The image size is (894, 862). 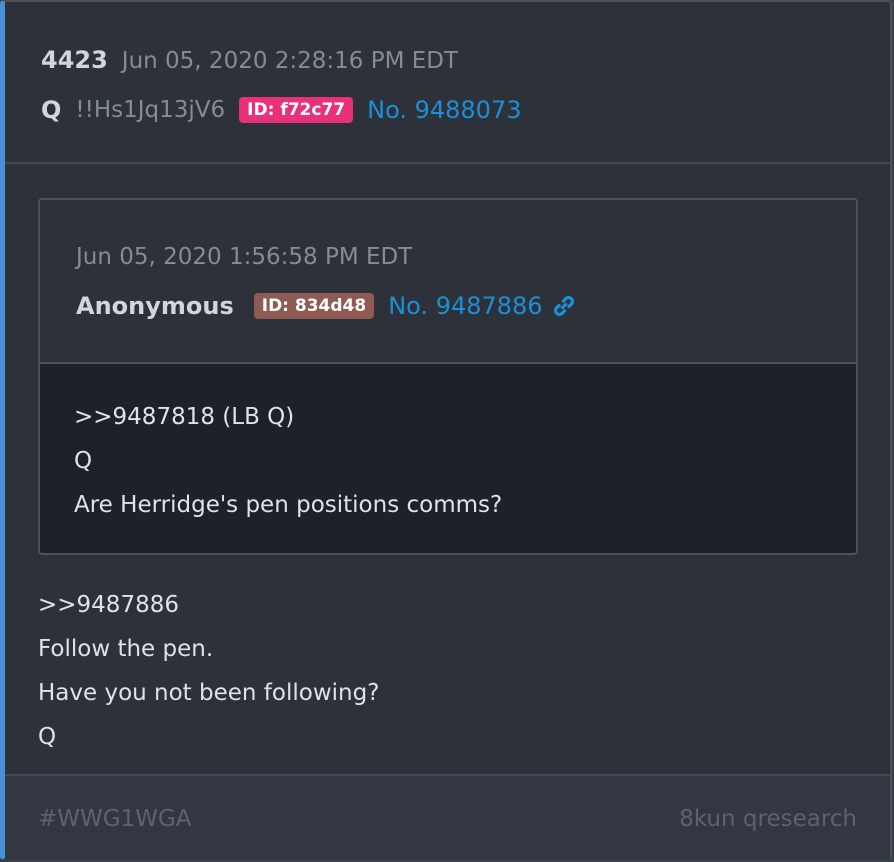 I want to click on footer-hashtag: #WWG1WGA, so click(x=115, y=819).